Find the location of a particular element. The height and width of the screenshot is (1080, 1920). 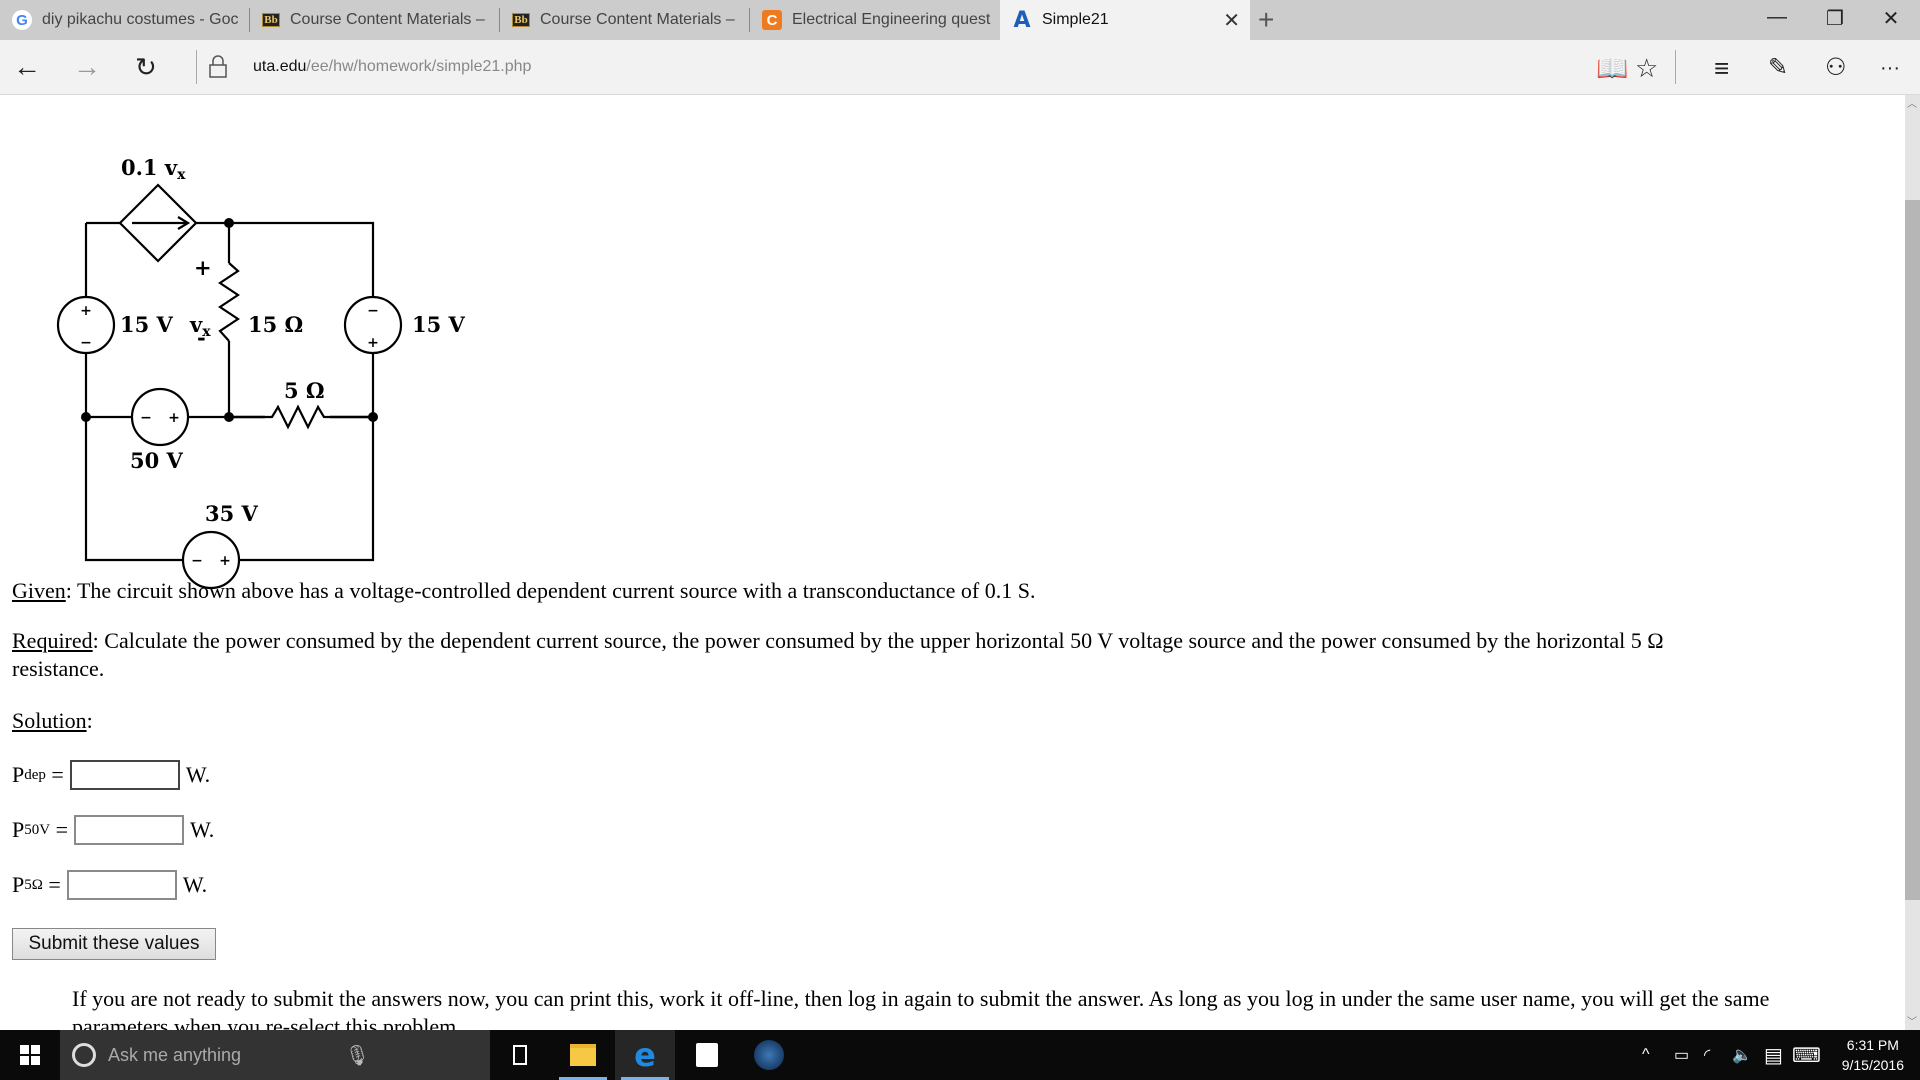

pdep-input is located at coordinates (124, 775).